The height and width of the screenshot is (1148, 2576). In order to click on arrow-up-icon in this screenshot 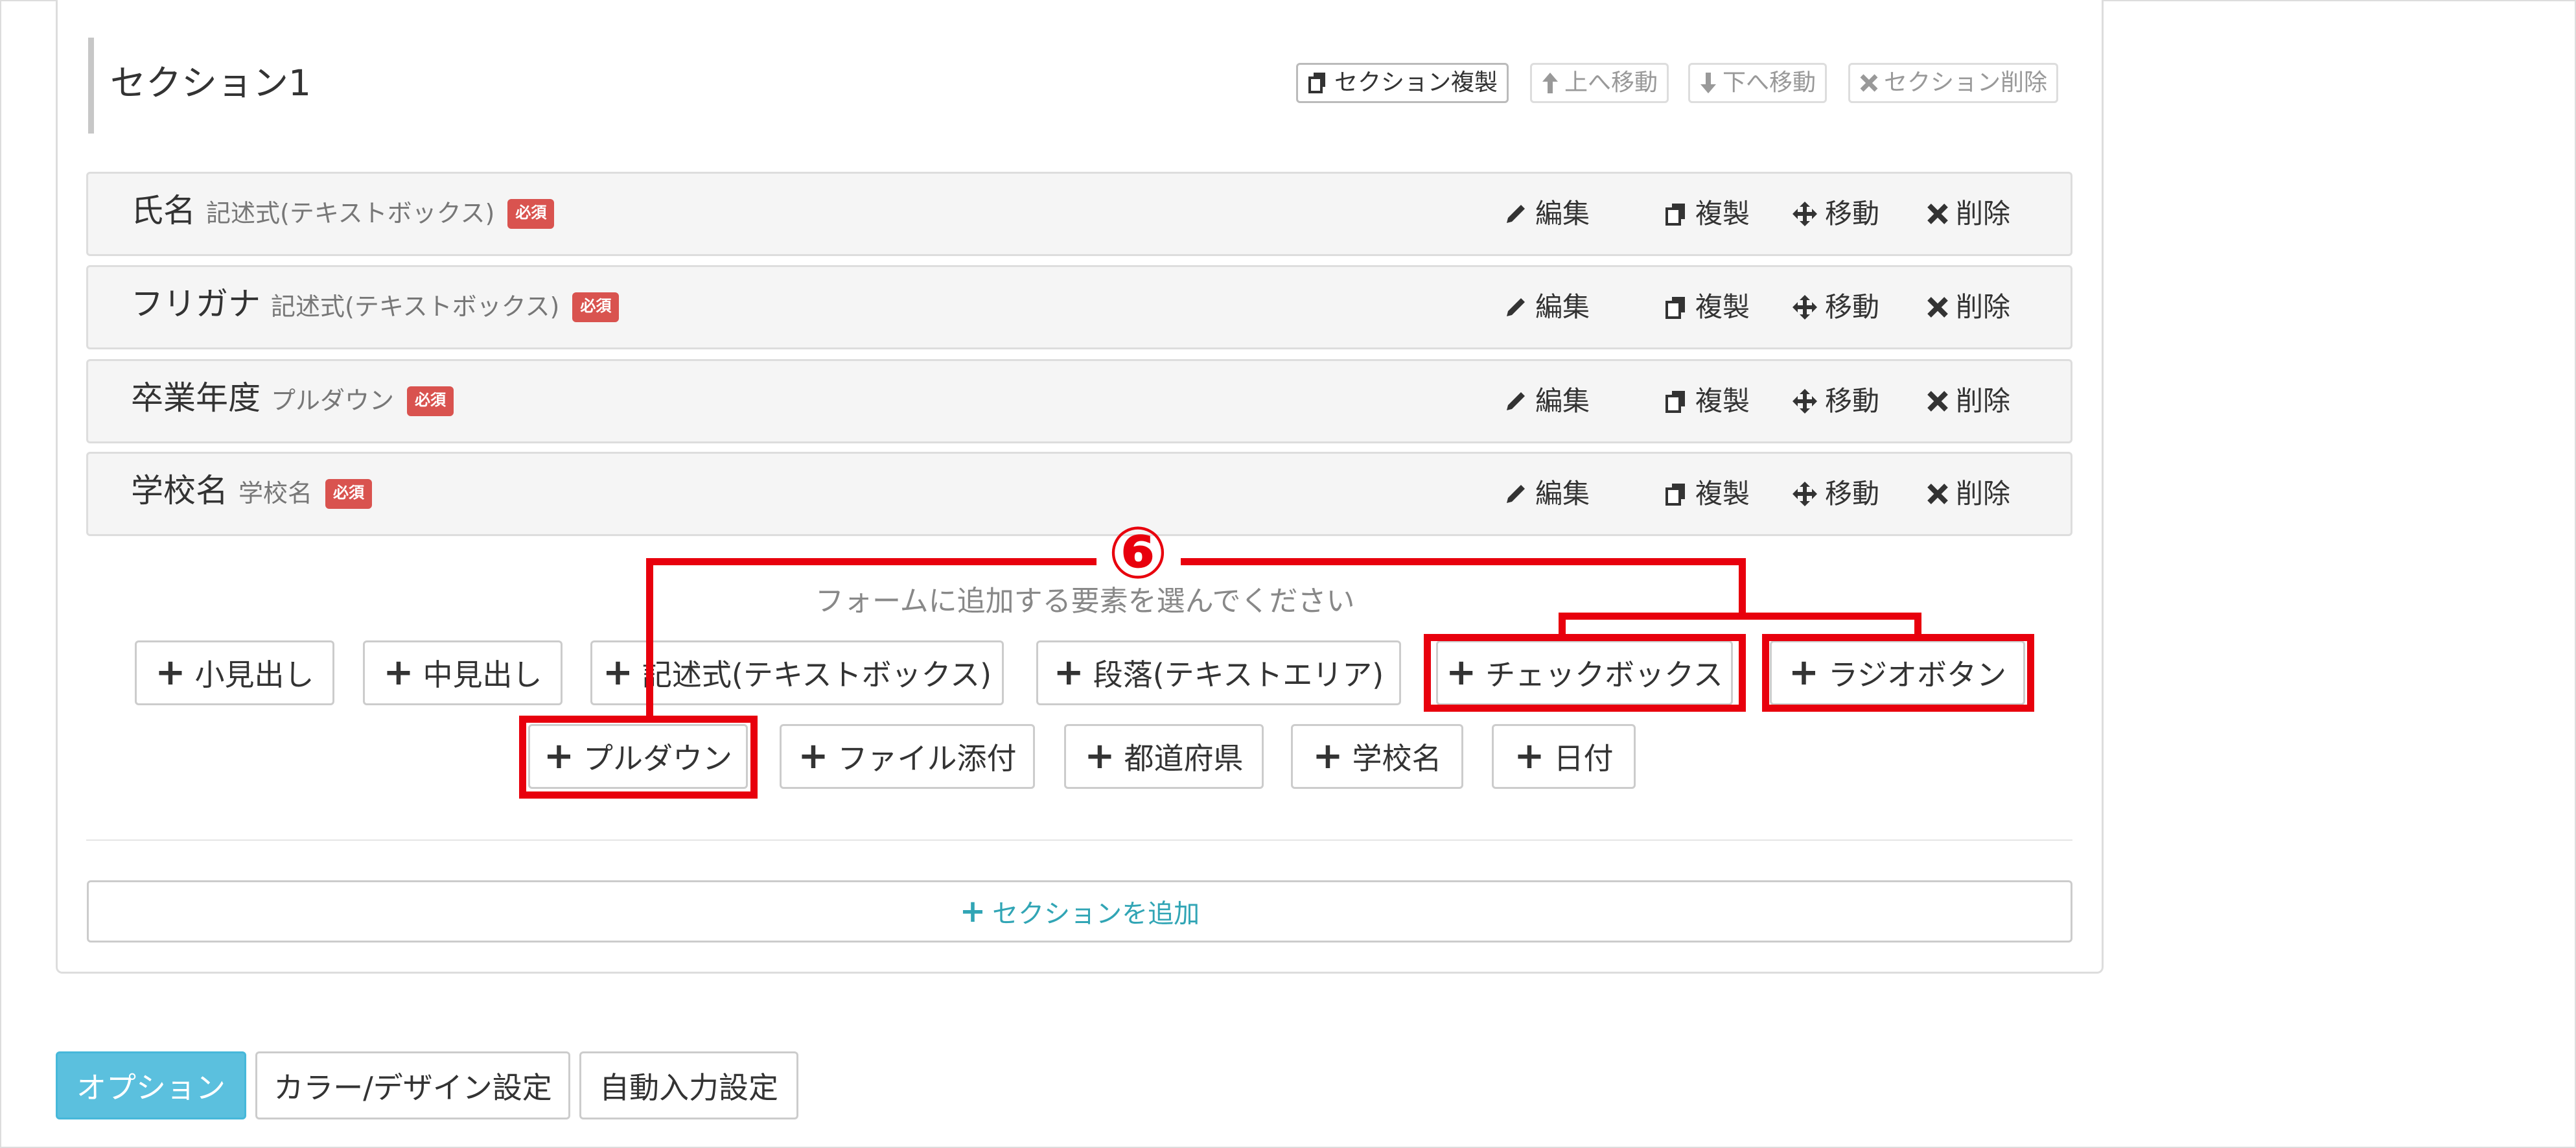, I will do `click(1550, 83)`.